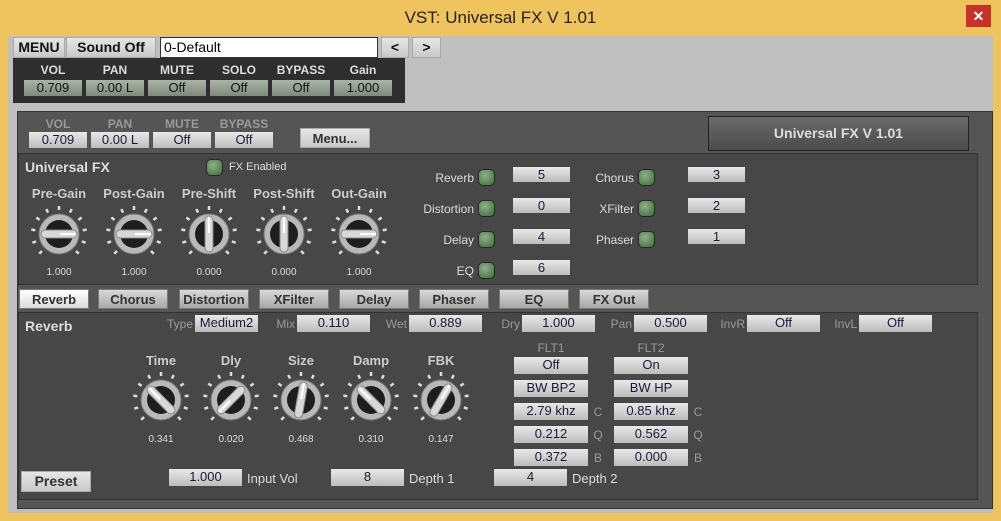  What do you see at coordinates (269, 47) in the screenshot?
I see `preset-name-input: 0-Default` at bounding box center [269, 47].